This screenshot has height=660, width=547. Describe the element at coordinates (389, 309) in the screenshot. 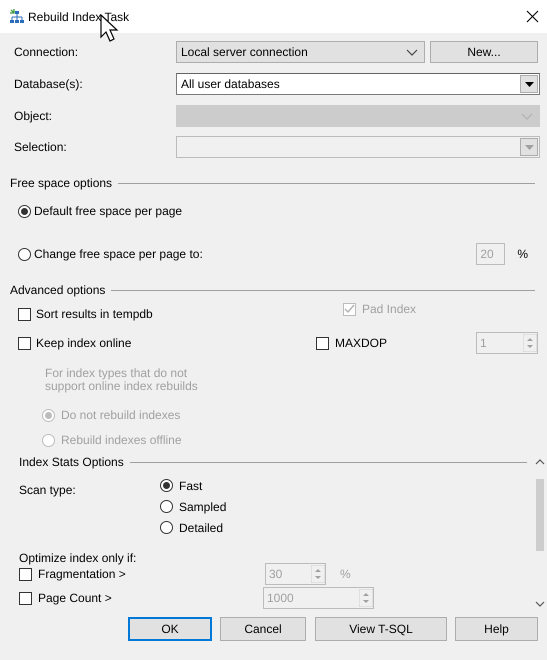

I see `checkbox-label: Pad Index` at that location.